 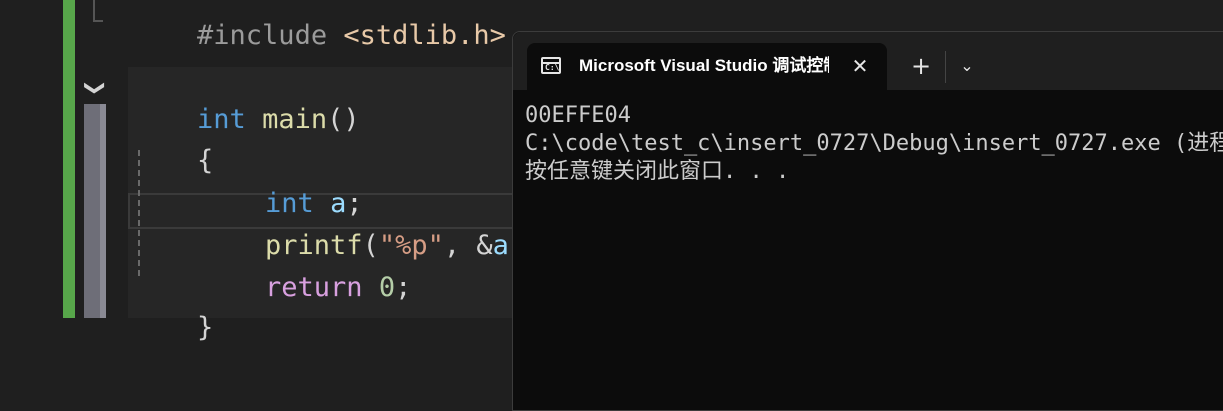 I want to click on semicolon: ;, so click(x=403, y=287).